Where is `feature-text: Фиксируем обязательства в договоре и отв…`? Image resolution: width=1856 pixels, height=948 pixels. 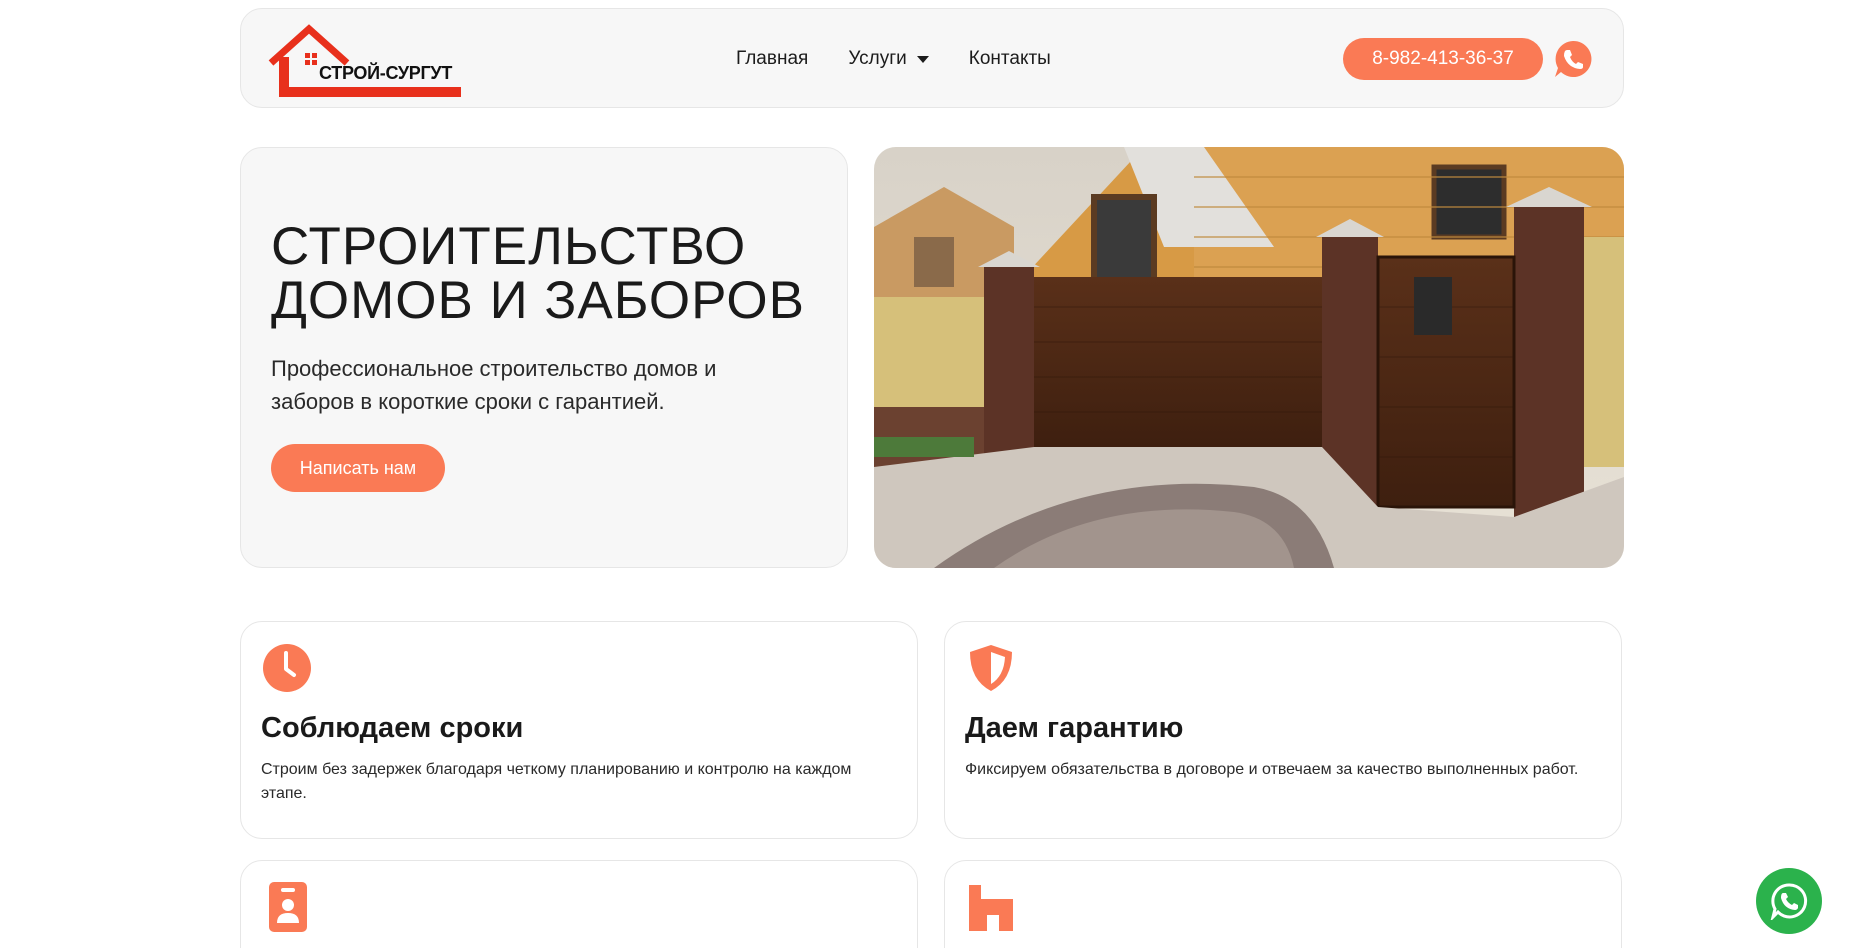
feature-text: Фиксируем обязательства в договоре и отв… is located at coordinates (1272, 769).